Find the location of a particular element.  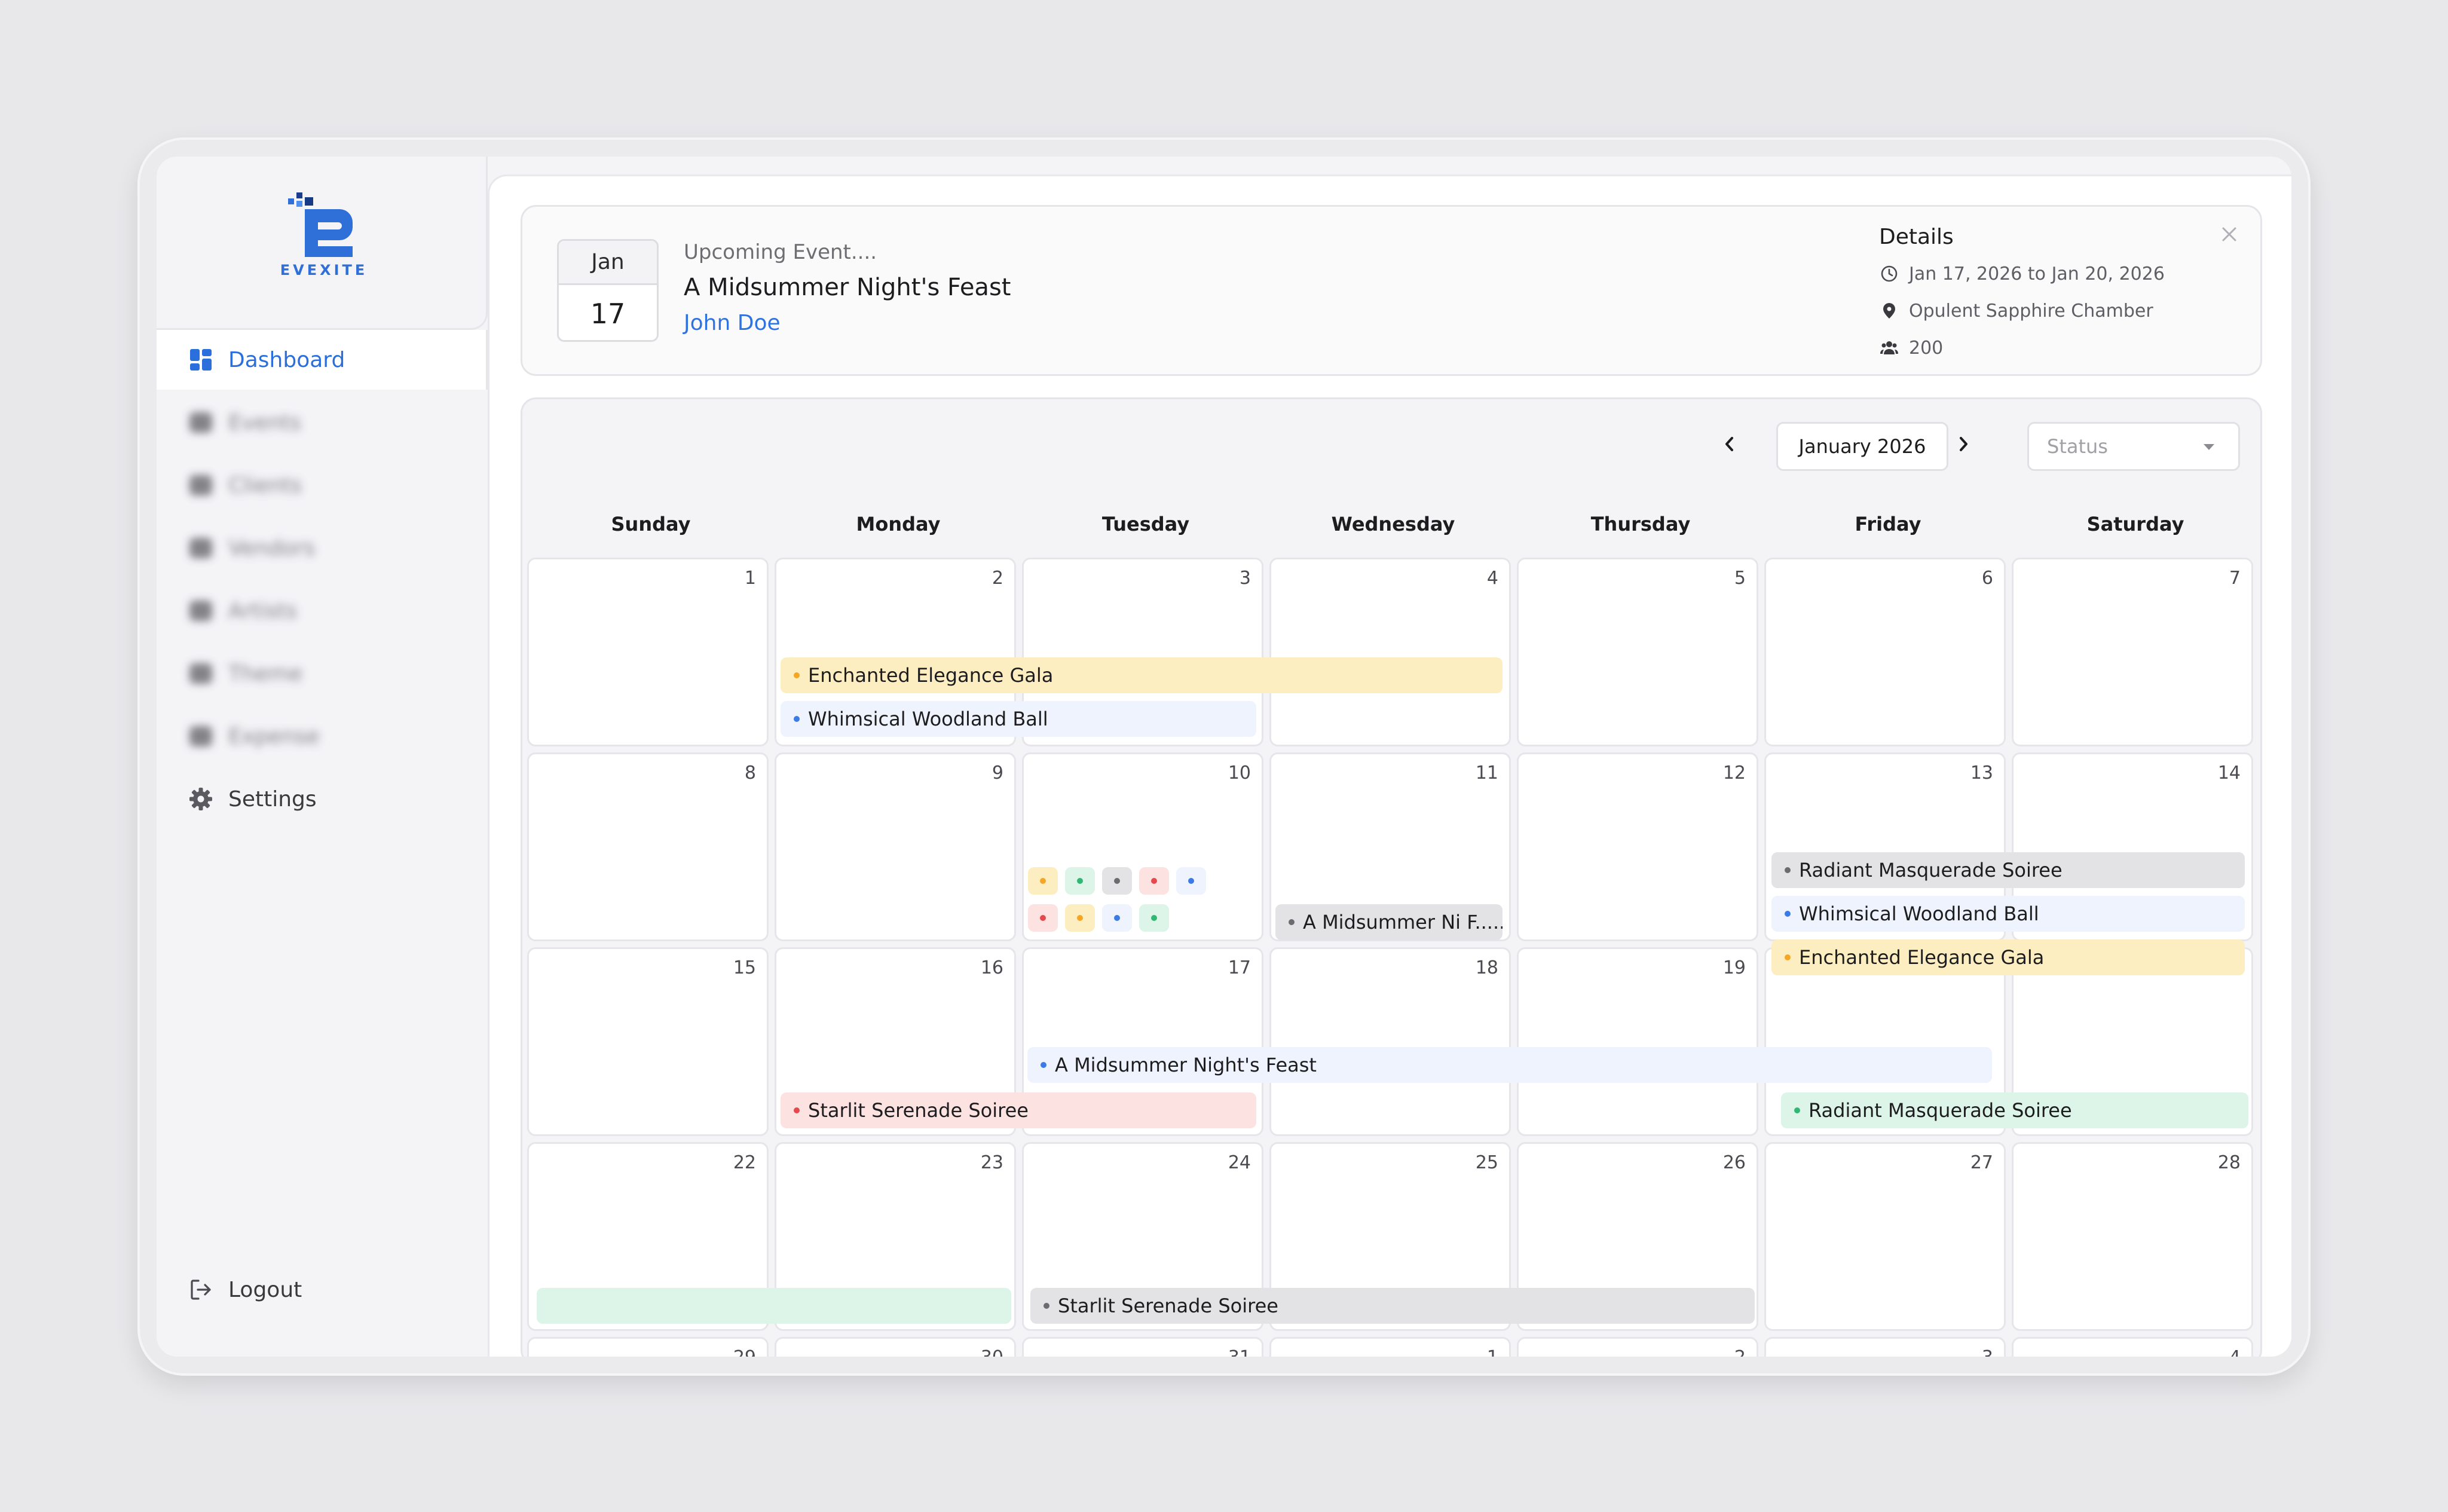

clock-icon is located at coordinates (1889, 274).